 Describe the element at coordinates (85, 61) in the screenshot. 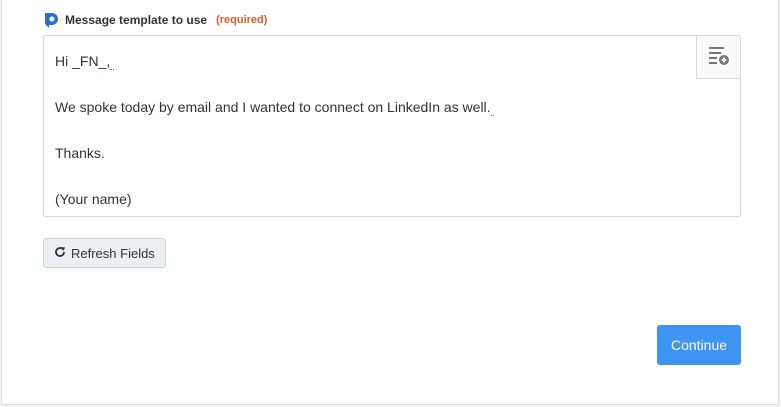

I see `message-line: Hi _FN_,` at that location.